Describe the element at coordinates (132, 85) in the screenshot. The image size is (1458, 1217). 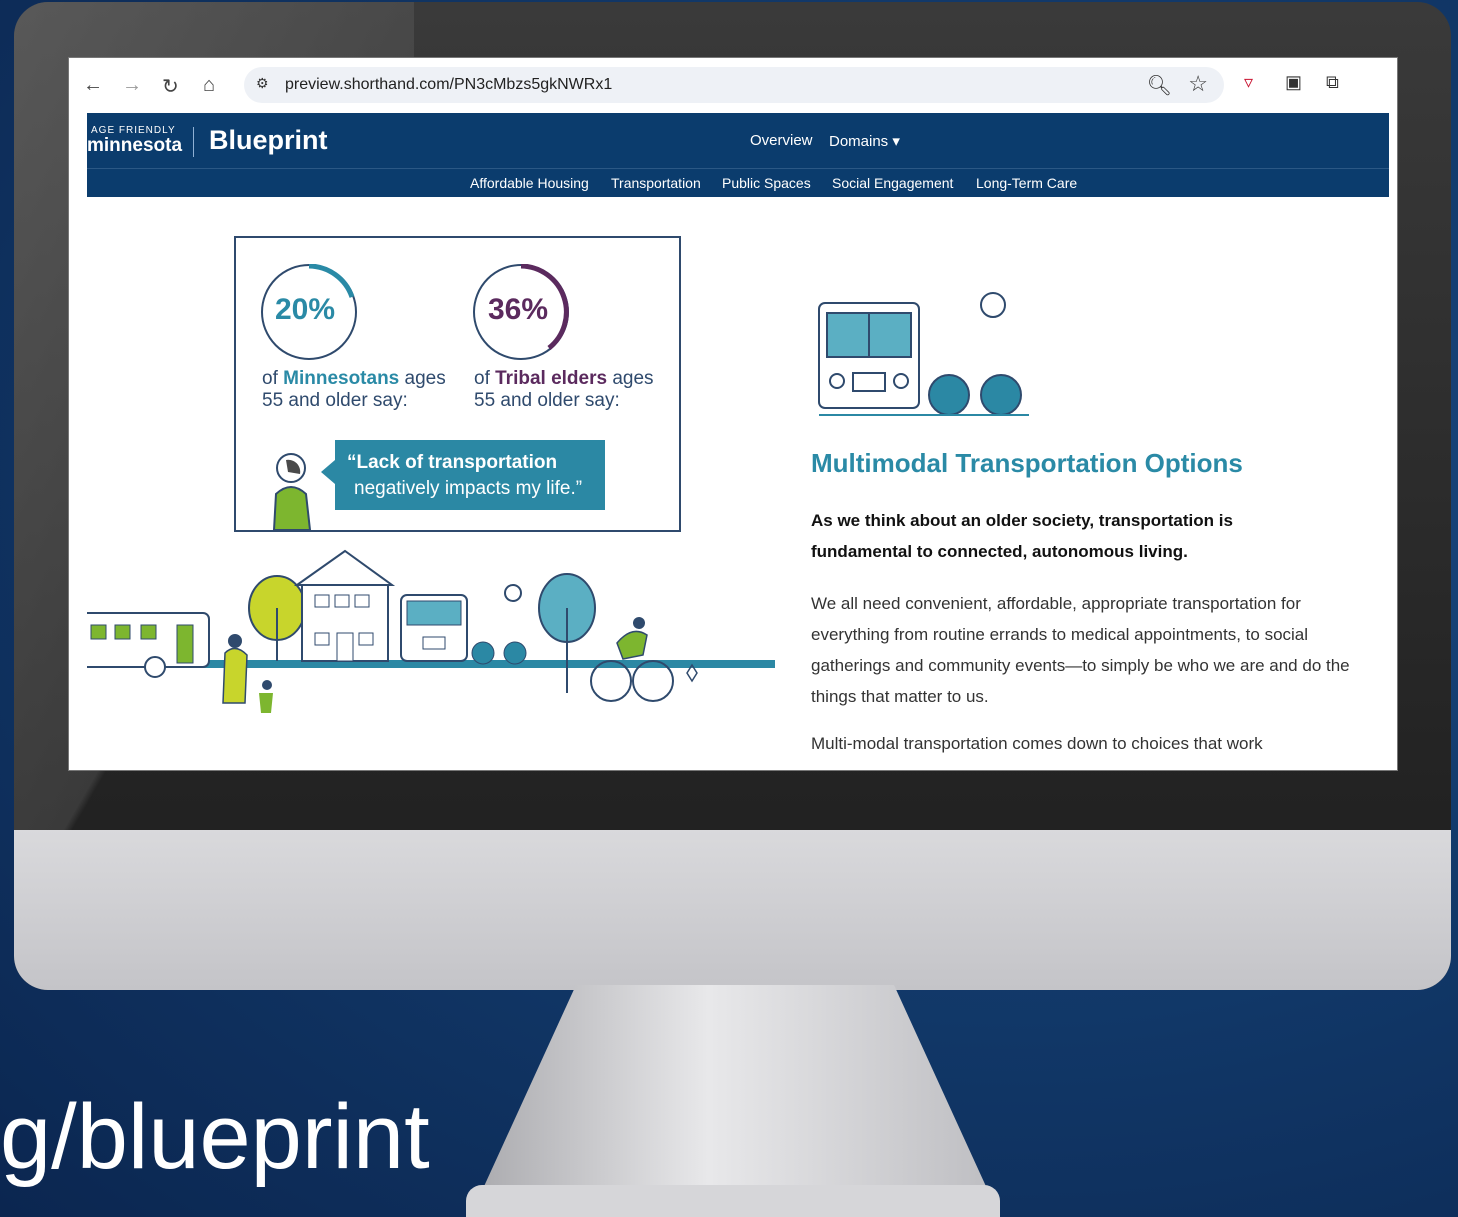
I see `forward-arrow-icon: →` at that location.